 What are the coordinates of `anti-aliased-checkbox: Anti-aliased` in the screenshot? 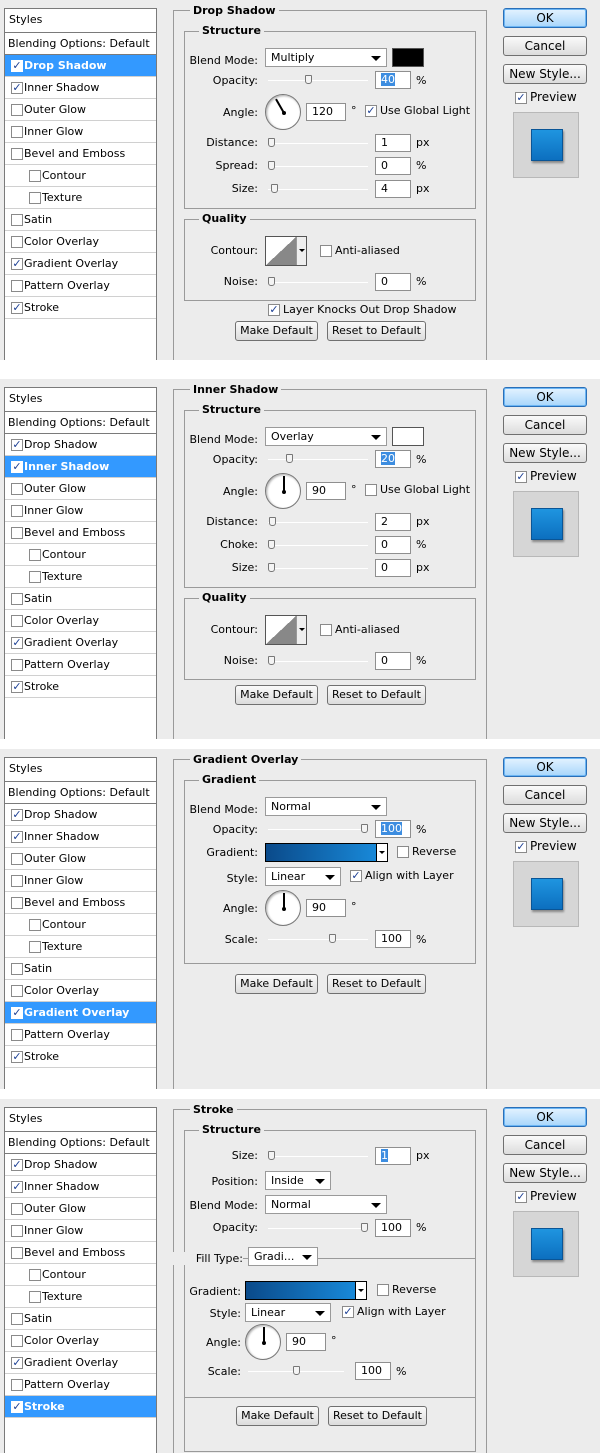 It's located at (360, 250).